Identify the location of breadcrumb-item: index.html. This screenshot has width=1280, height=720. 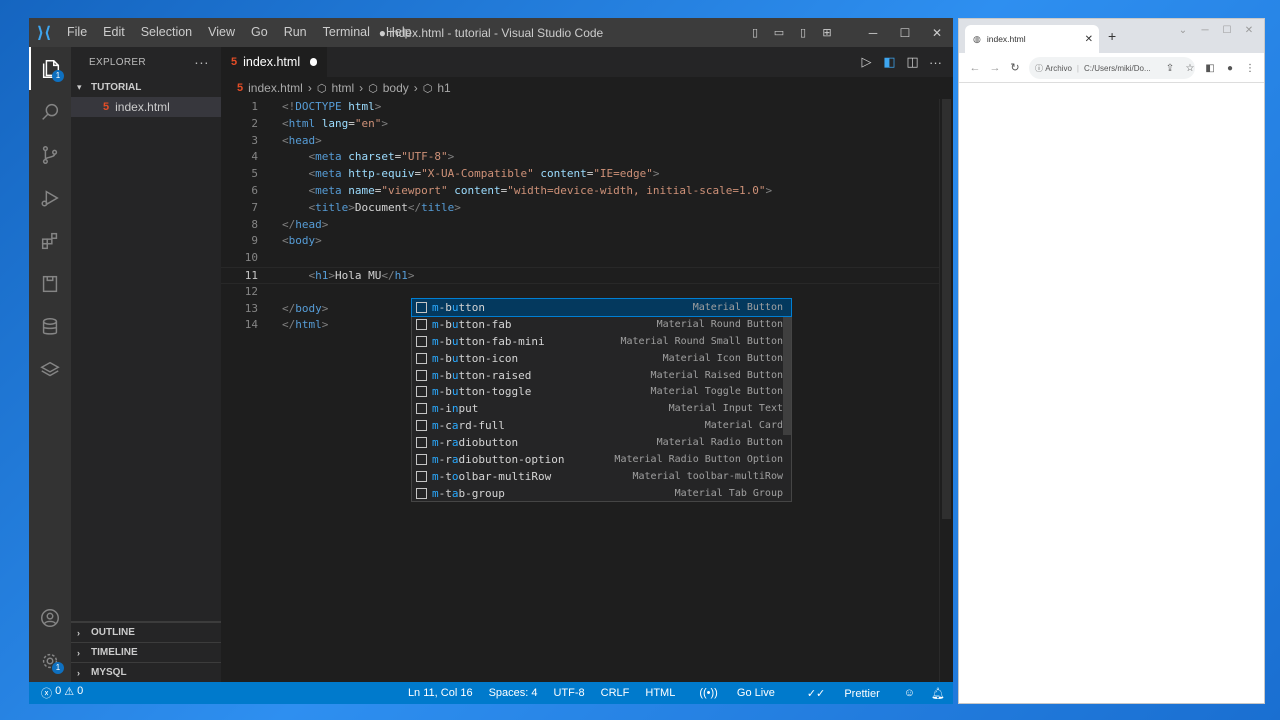
(275, 88).